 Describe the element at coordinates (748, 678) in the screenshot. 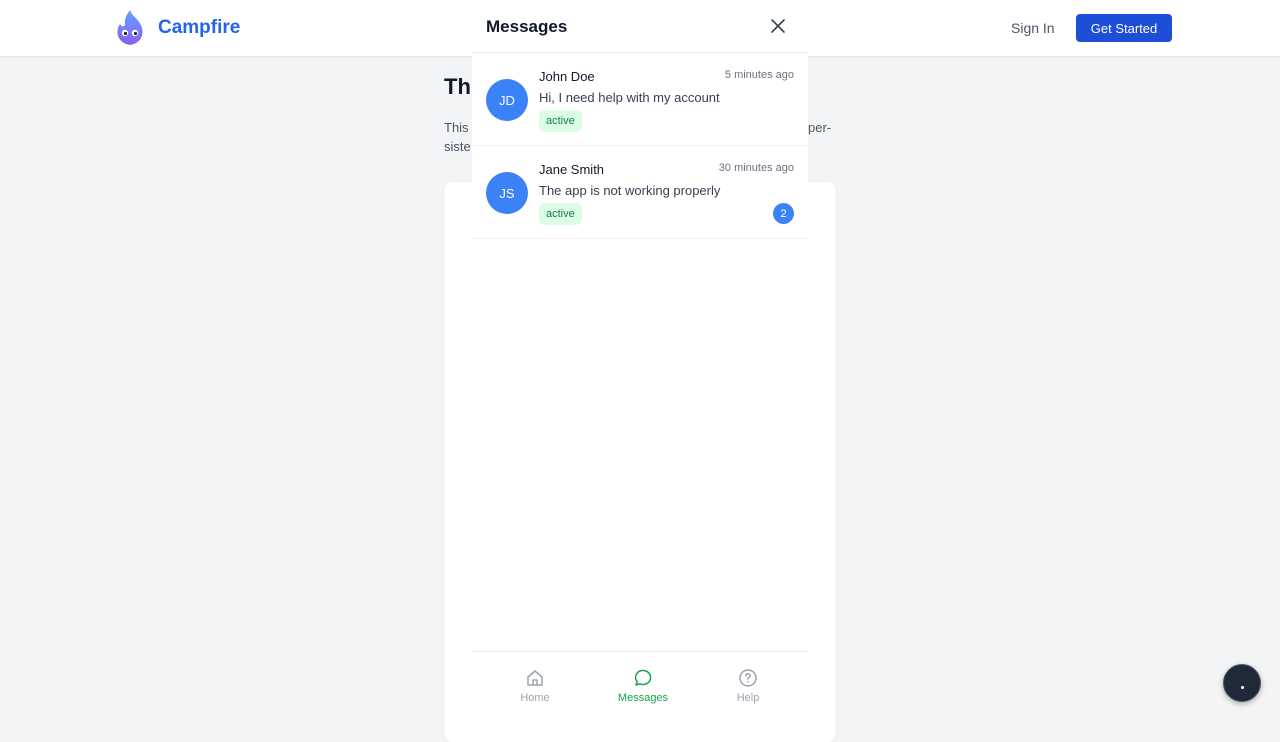

I see `help-circle-icon` at that location.